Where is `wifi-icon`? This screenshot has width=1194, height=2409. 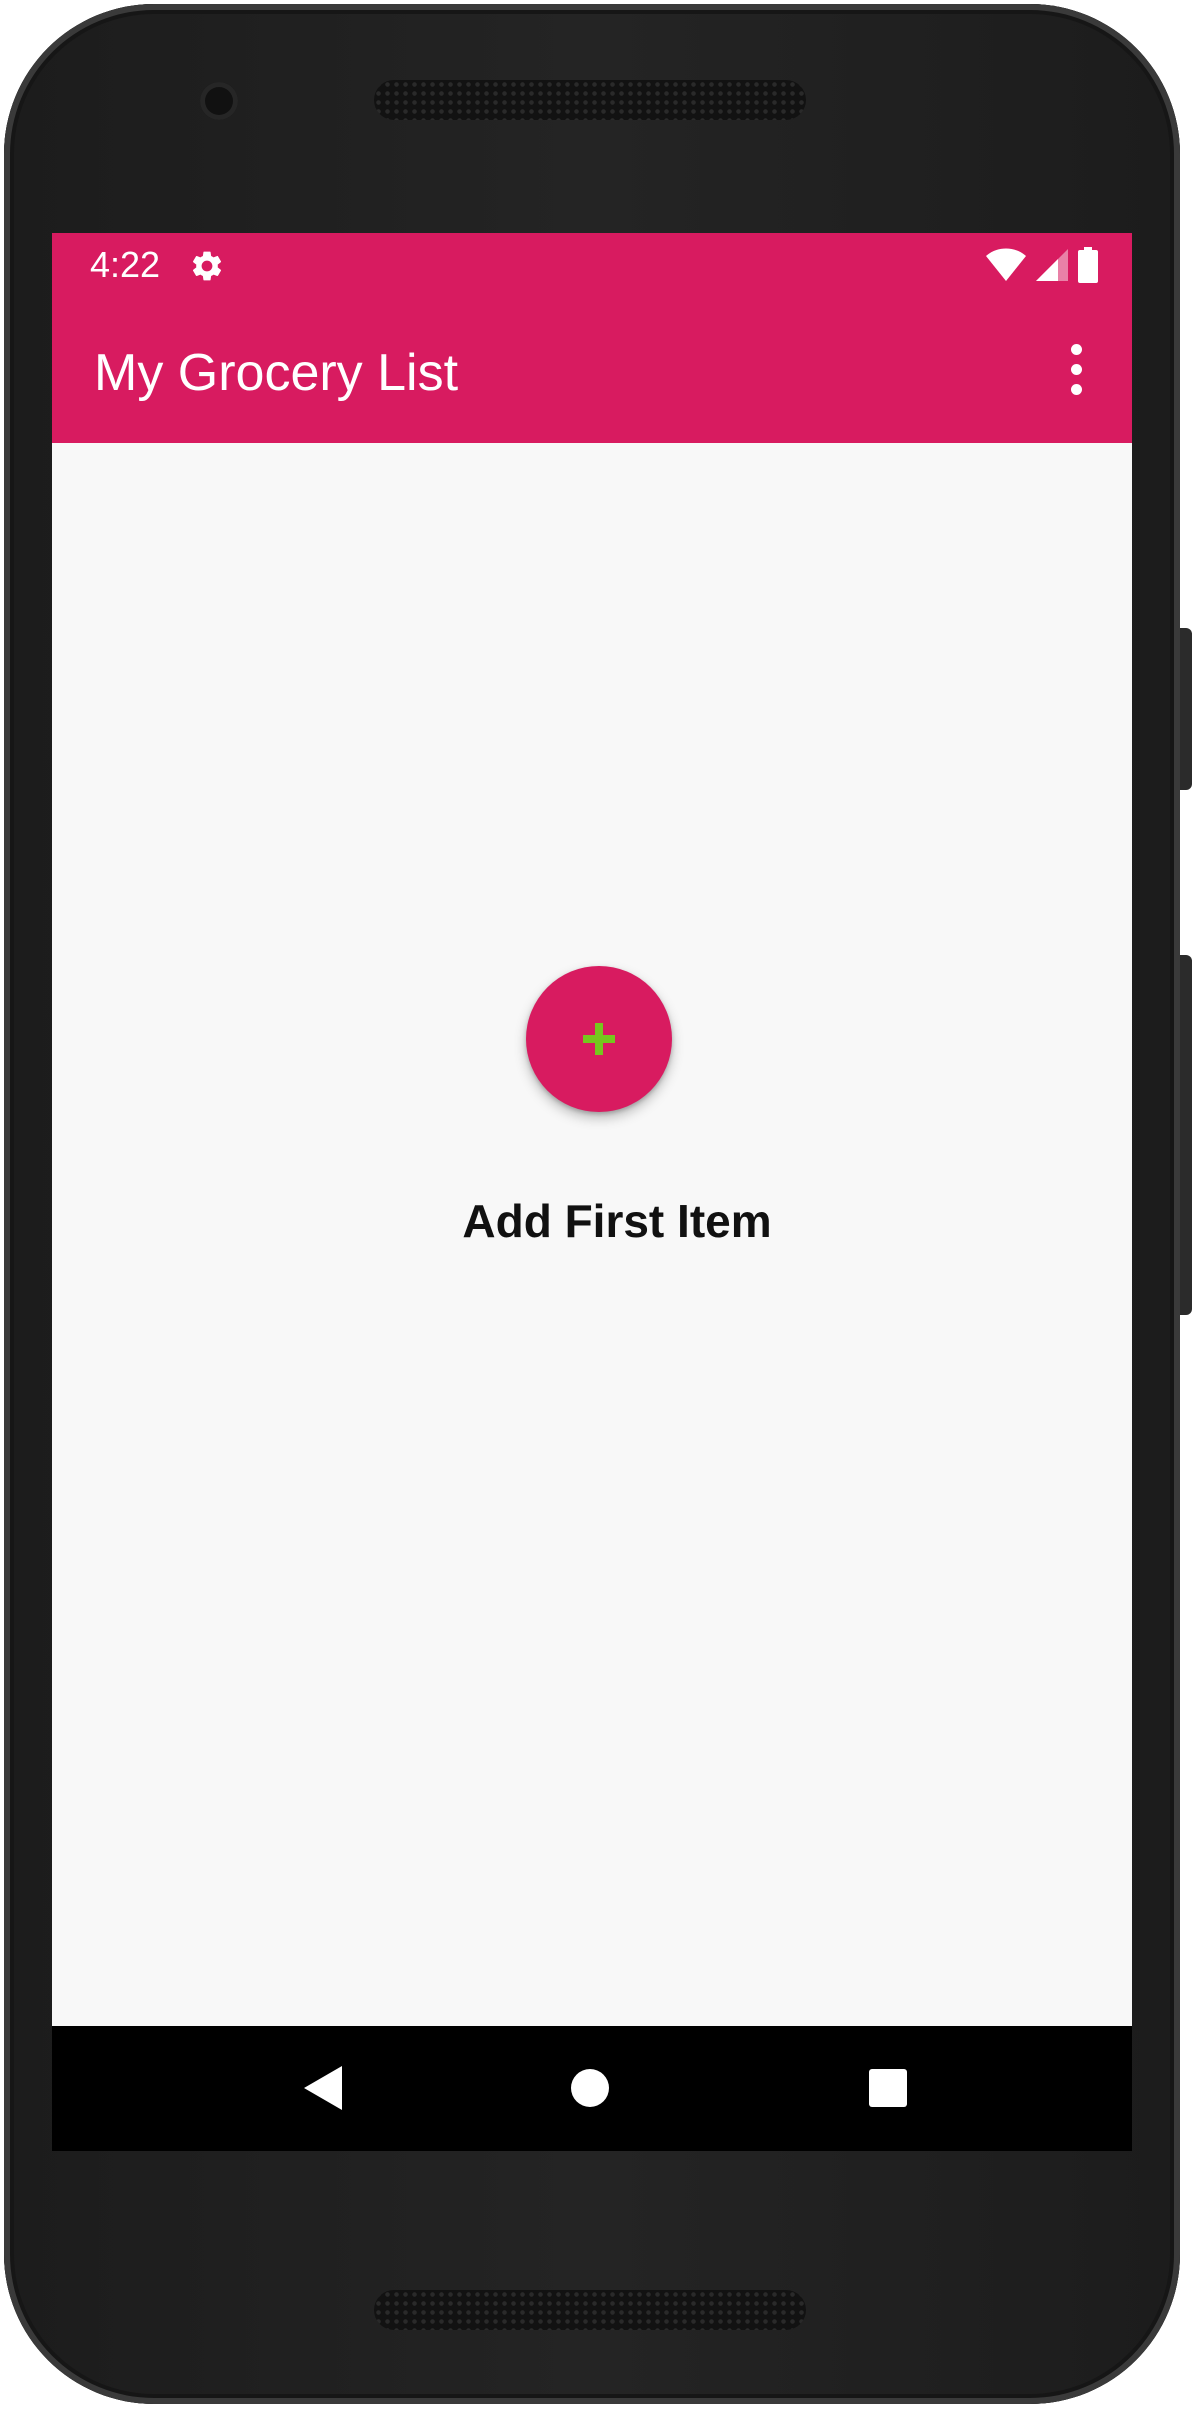 wifi-icon is located at coordinates (1006, 264).